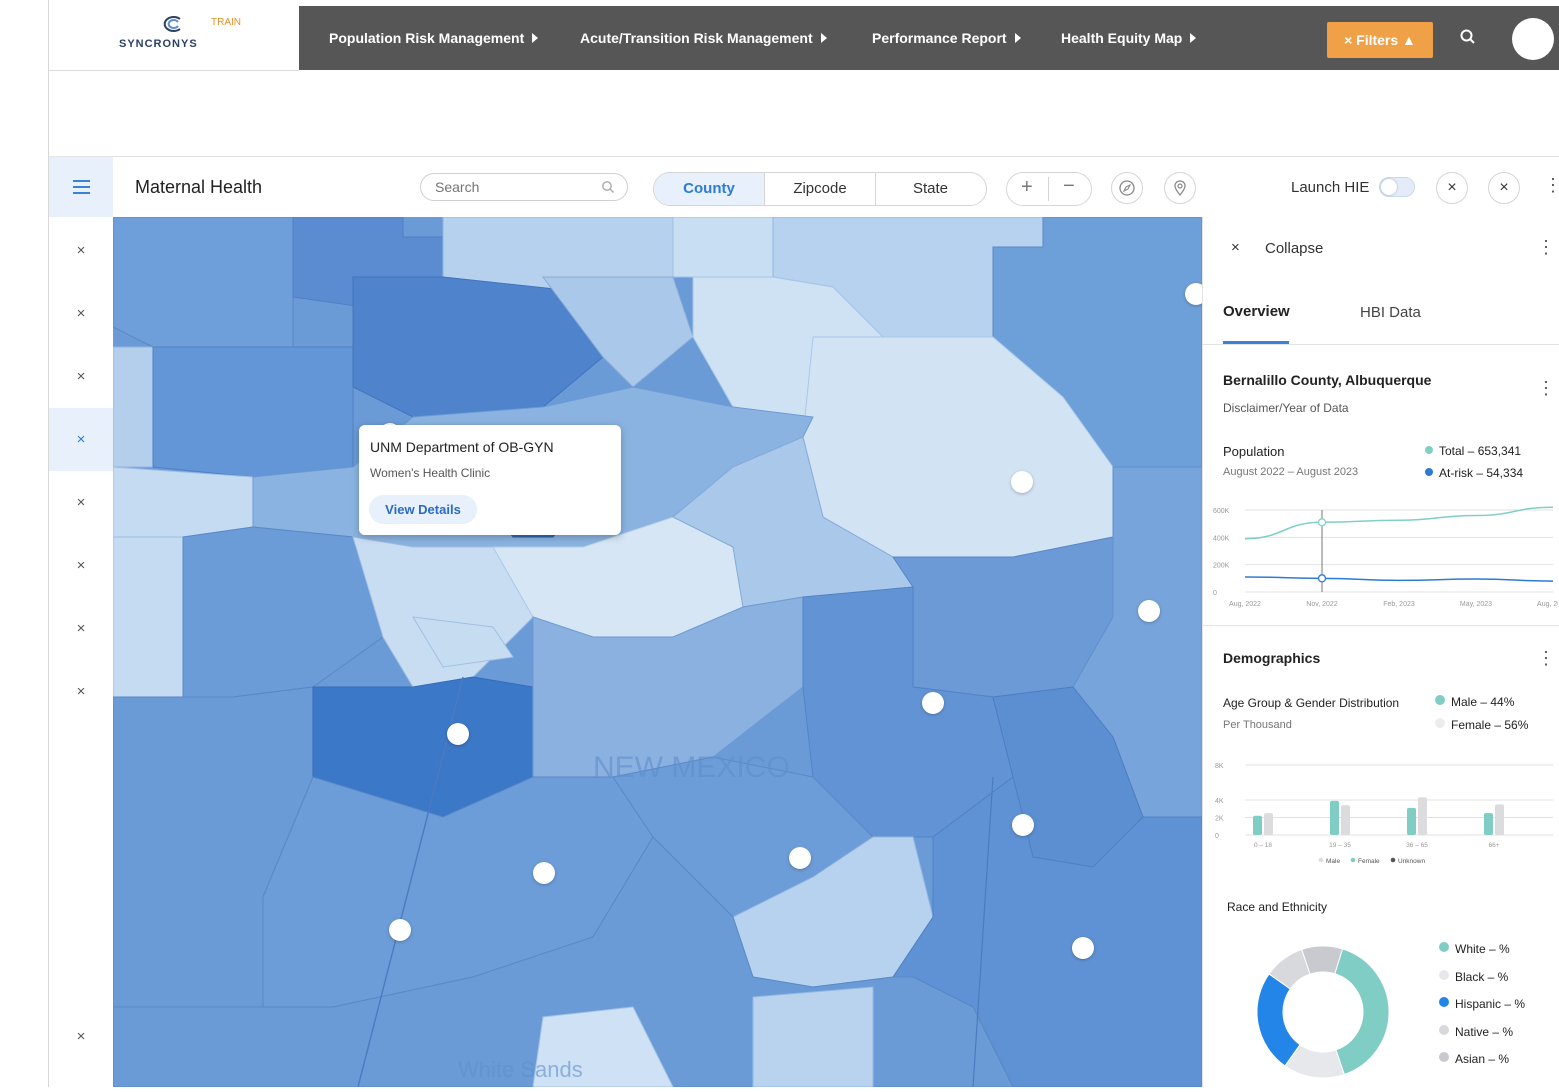 The height and width of the screenshot is (1092, 1559). I want to click on population-date-range: August 2022 – August 2023, so click(1291, 472).